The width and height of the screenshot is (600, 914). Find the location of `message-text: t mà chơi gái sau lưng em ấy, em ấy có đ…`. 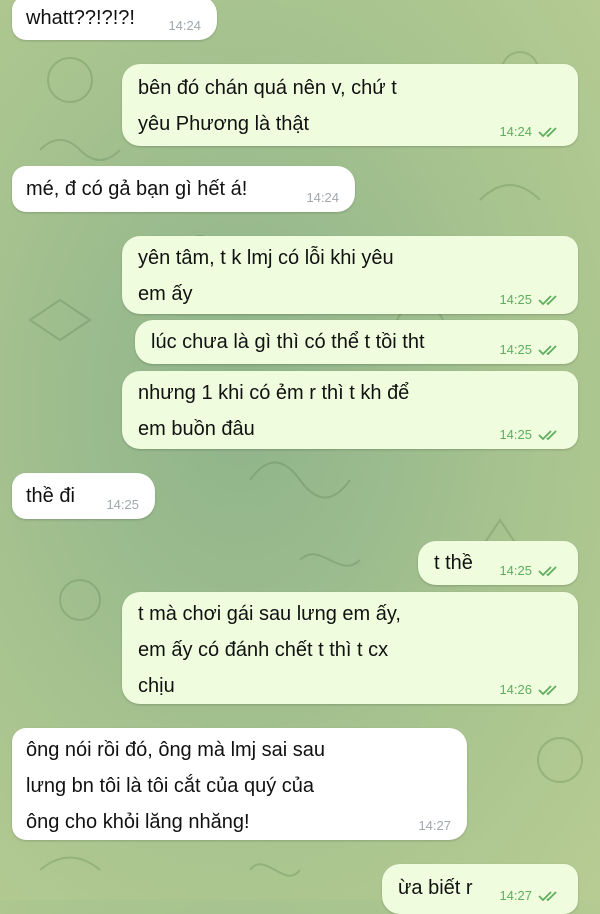

message-text: t mà chơi gái sau lưng em ấy, em ấy có đ… is located at coordinates (269, 650).